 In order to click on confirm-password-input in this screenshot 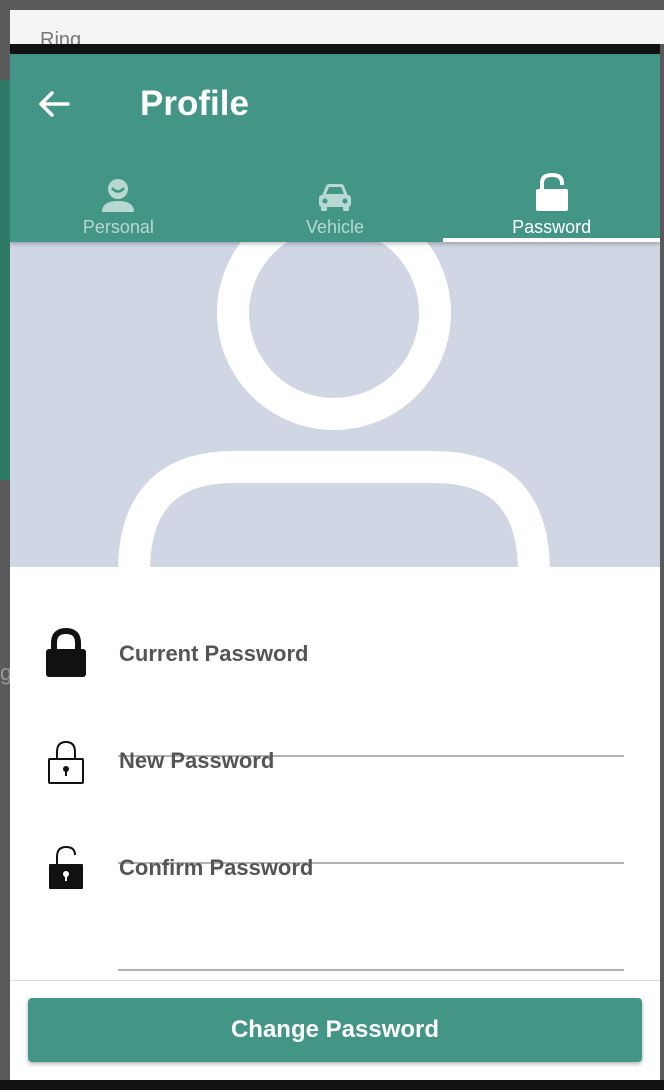, I will do `click(373, 950)`.